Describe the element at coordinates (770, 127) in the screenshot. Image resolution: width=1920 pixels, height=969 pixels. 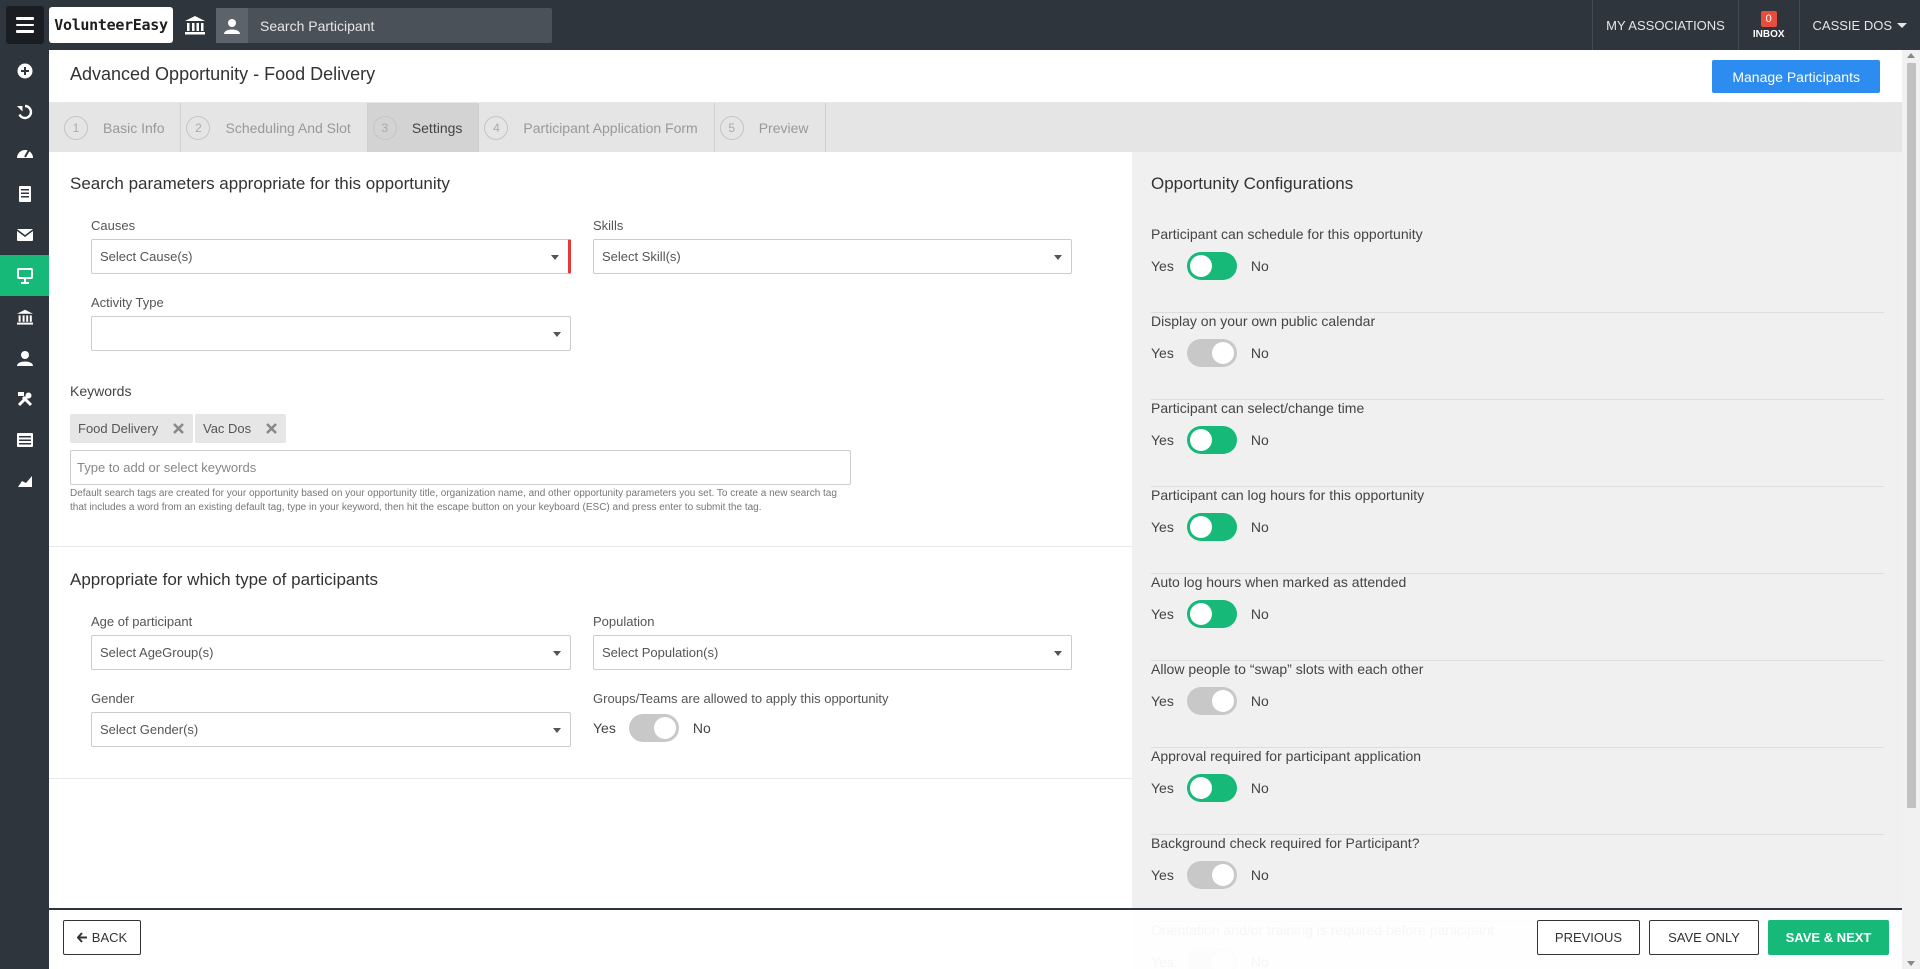
I see `tab-preview: 5 Preview` at that location.